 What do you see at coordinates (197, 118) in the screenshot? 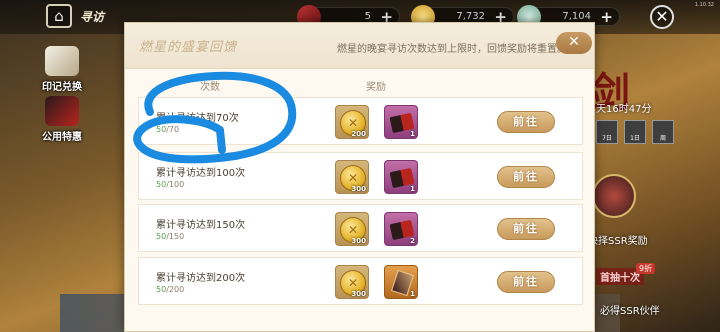
I see `row-title: 累计寻访达到70次` at bounding box center [197, 118].